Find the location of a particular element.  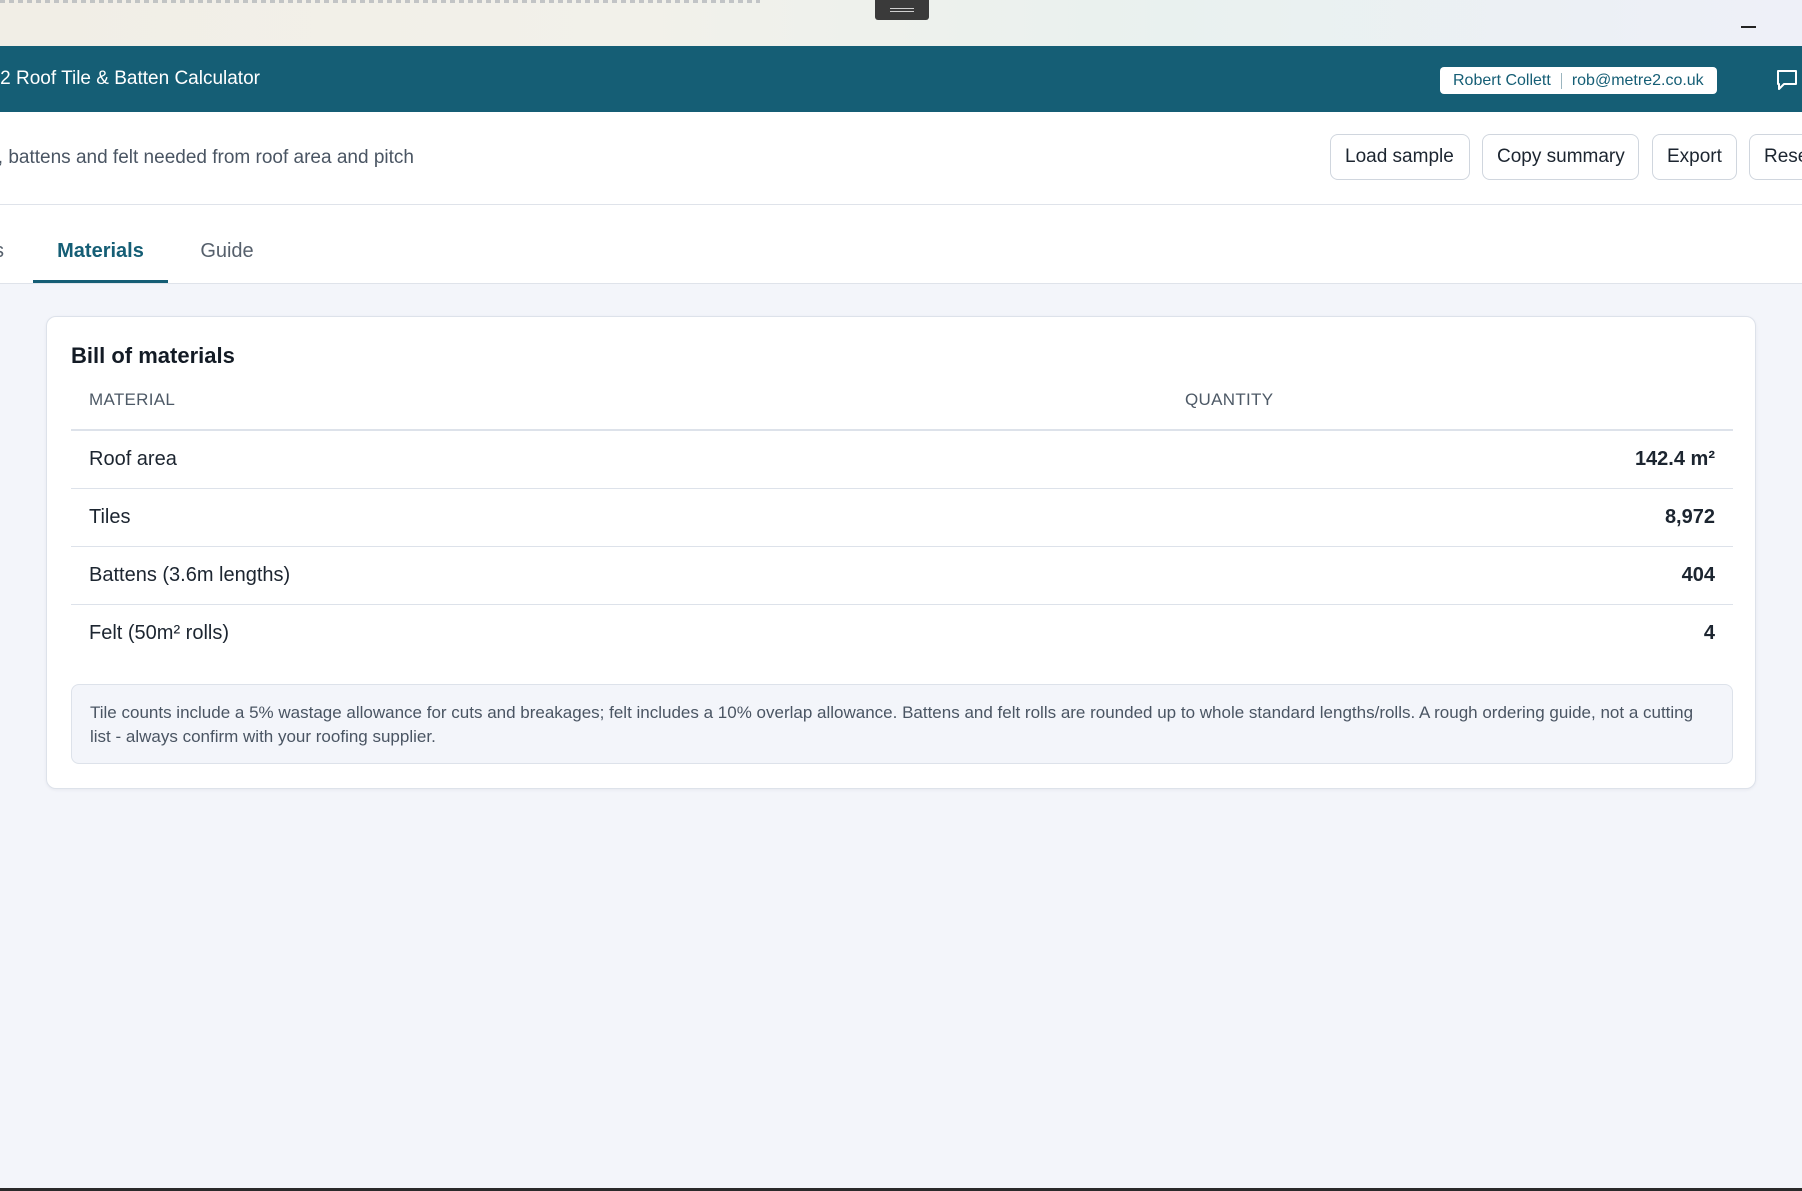

header-quantity: QUANTITY is located at coordinates (1450, 401).